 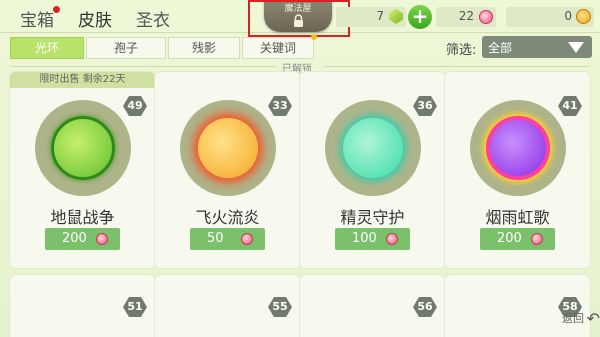 I want to click on subtab-afterimage: 残影, so click(x=204, y=48).